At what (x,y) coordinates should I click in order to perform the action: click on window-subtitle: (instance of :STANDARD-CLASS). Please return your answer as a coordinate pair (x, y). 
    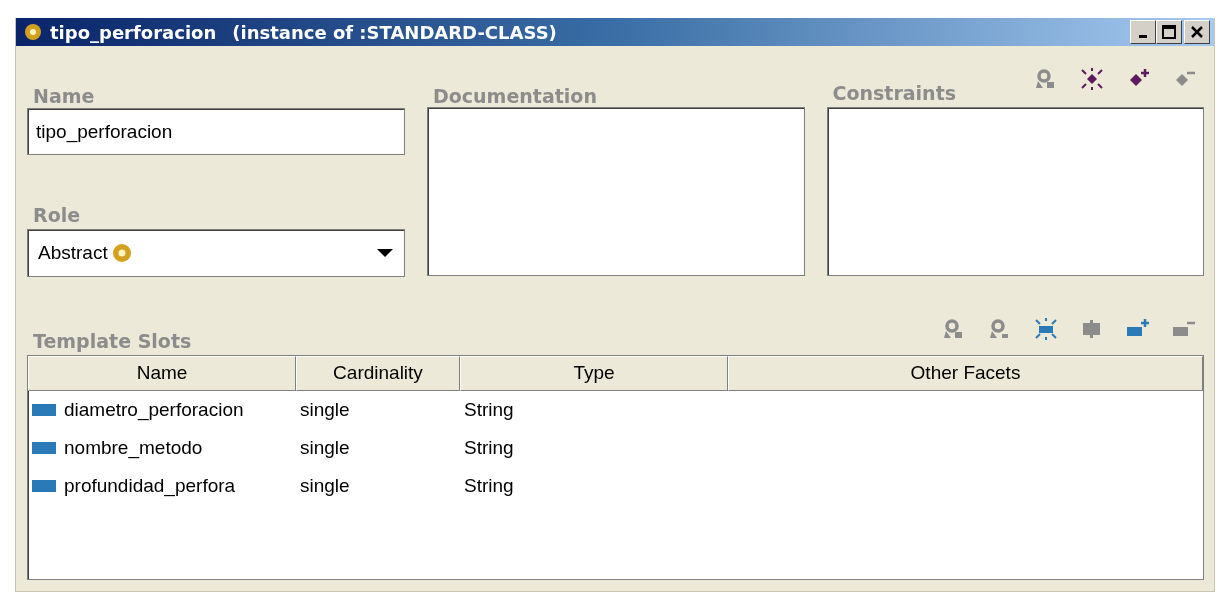
    Looking at the image, I should click on (394, 32).